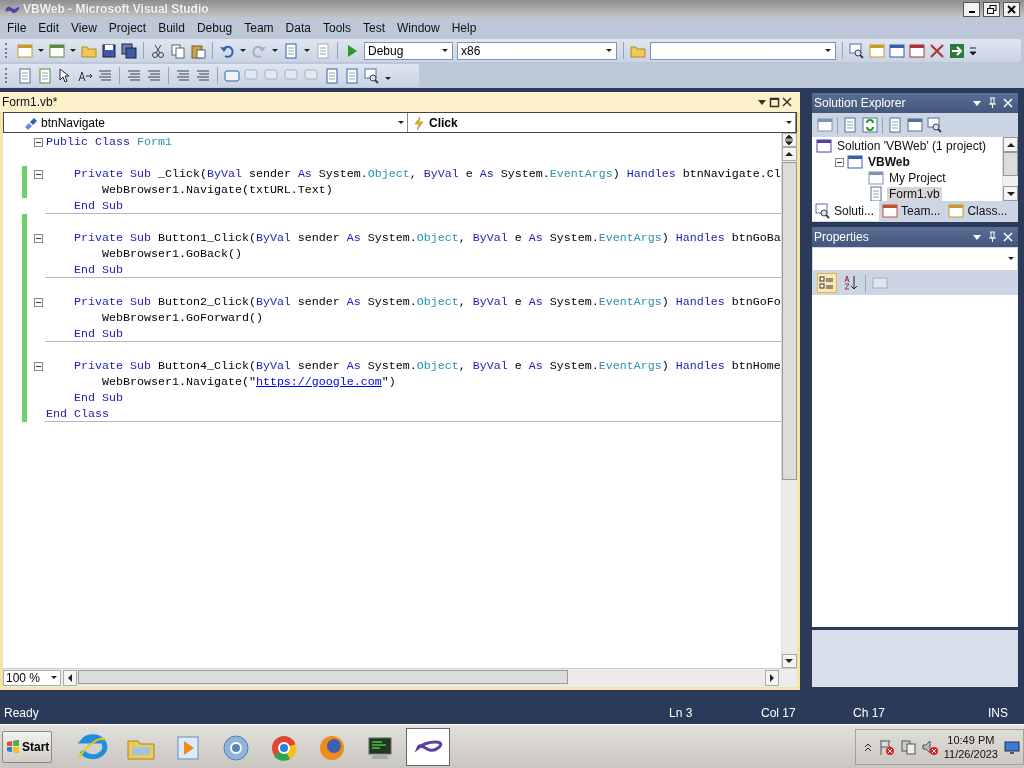 Image resolution: width=1024 pixels, height=768 pixels. I want to click on menu-item: Debug, so click(214, 28).